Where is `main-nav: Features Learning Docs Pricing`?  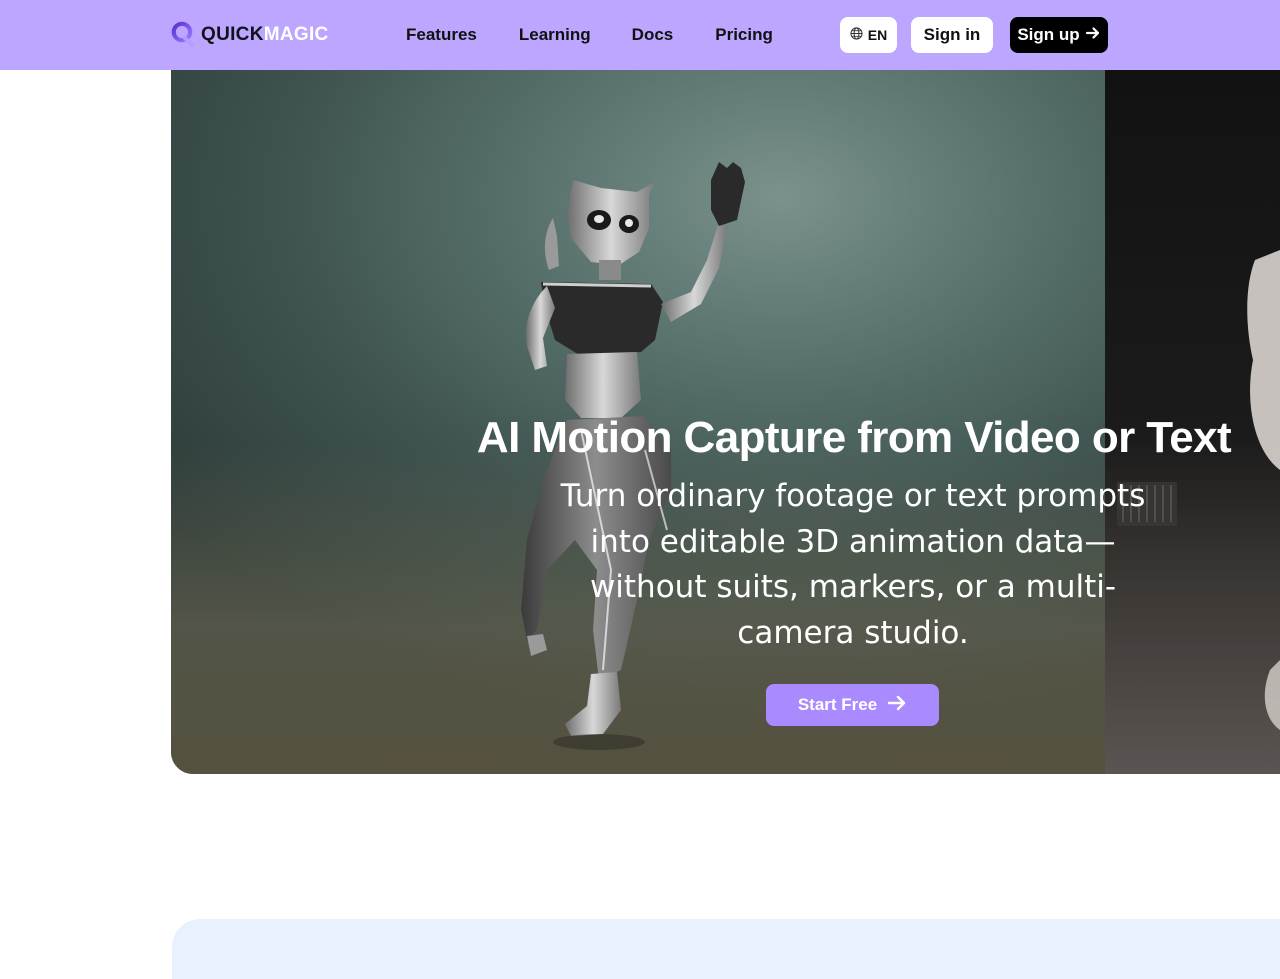 main-nav: Features Learning Docs Pricing is located at coordinates (589, 35).